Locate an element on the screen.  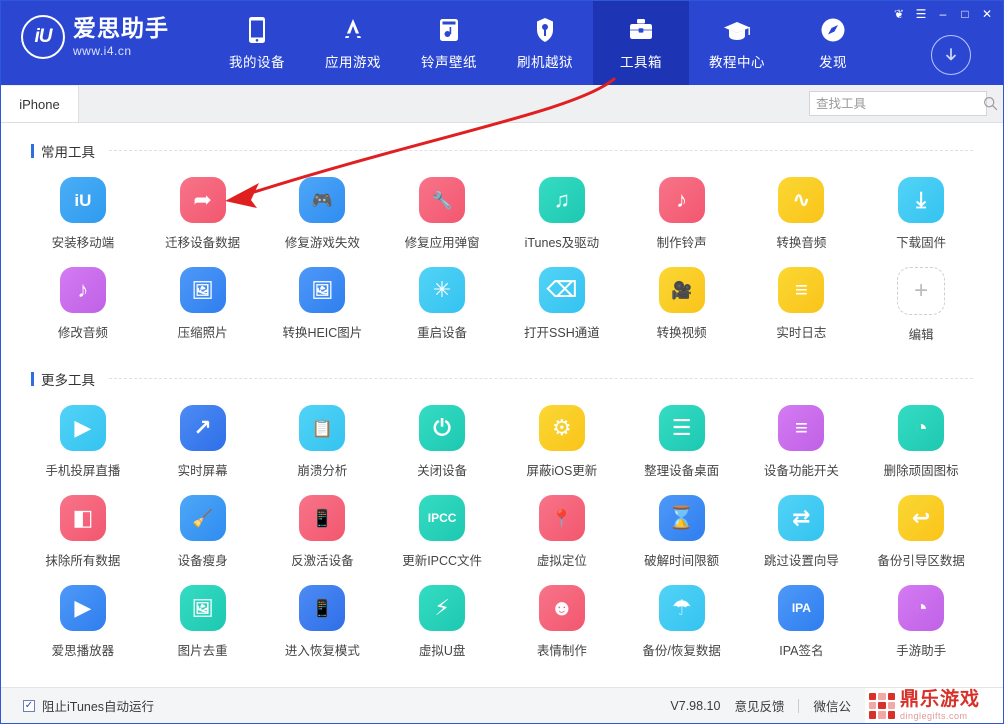
tool-tile: ≡ 设备功能开关 is located at coordinates (802, 434).